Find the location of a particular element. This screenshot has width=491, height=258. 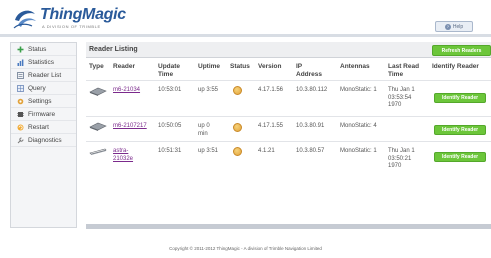

column-header-uptime: Uptime is located at coordinates (209, 66).